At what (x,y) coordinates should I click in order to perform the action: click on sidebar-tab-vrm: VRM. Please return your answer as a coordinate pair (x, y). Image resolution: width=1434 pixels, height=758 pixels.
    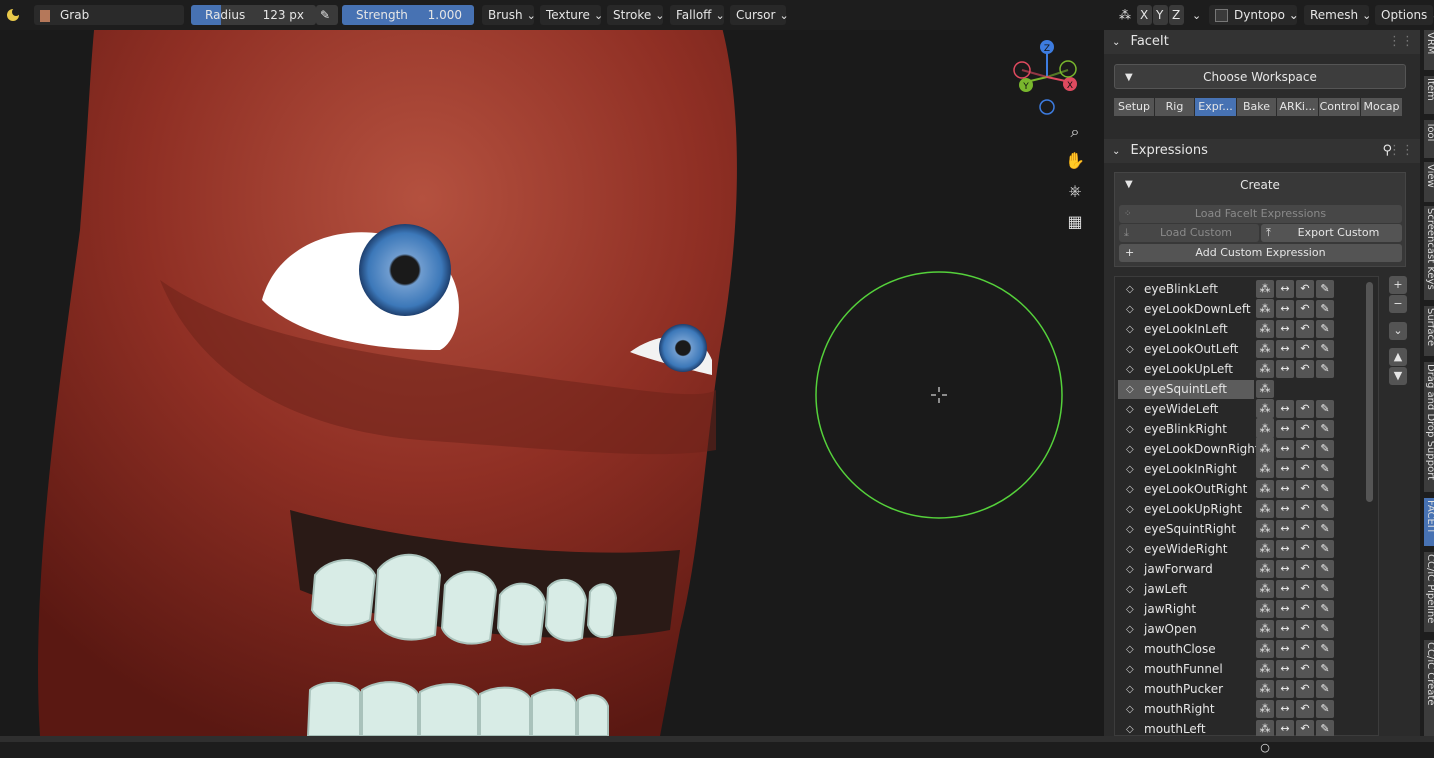
    Looking at the image, I should click on (1429, 50).